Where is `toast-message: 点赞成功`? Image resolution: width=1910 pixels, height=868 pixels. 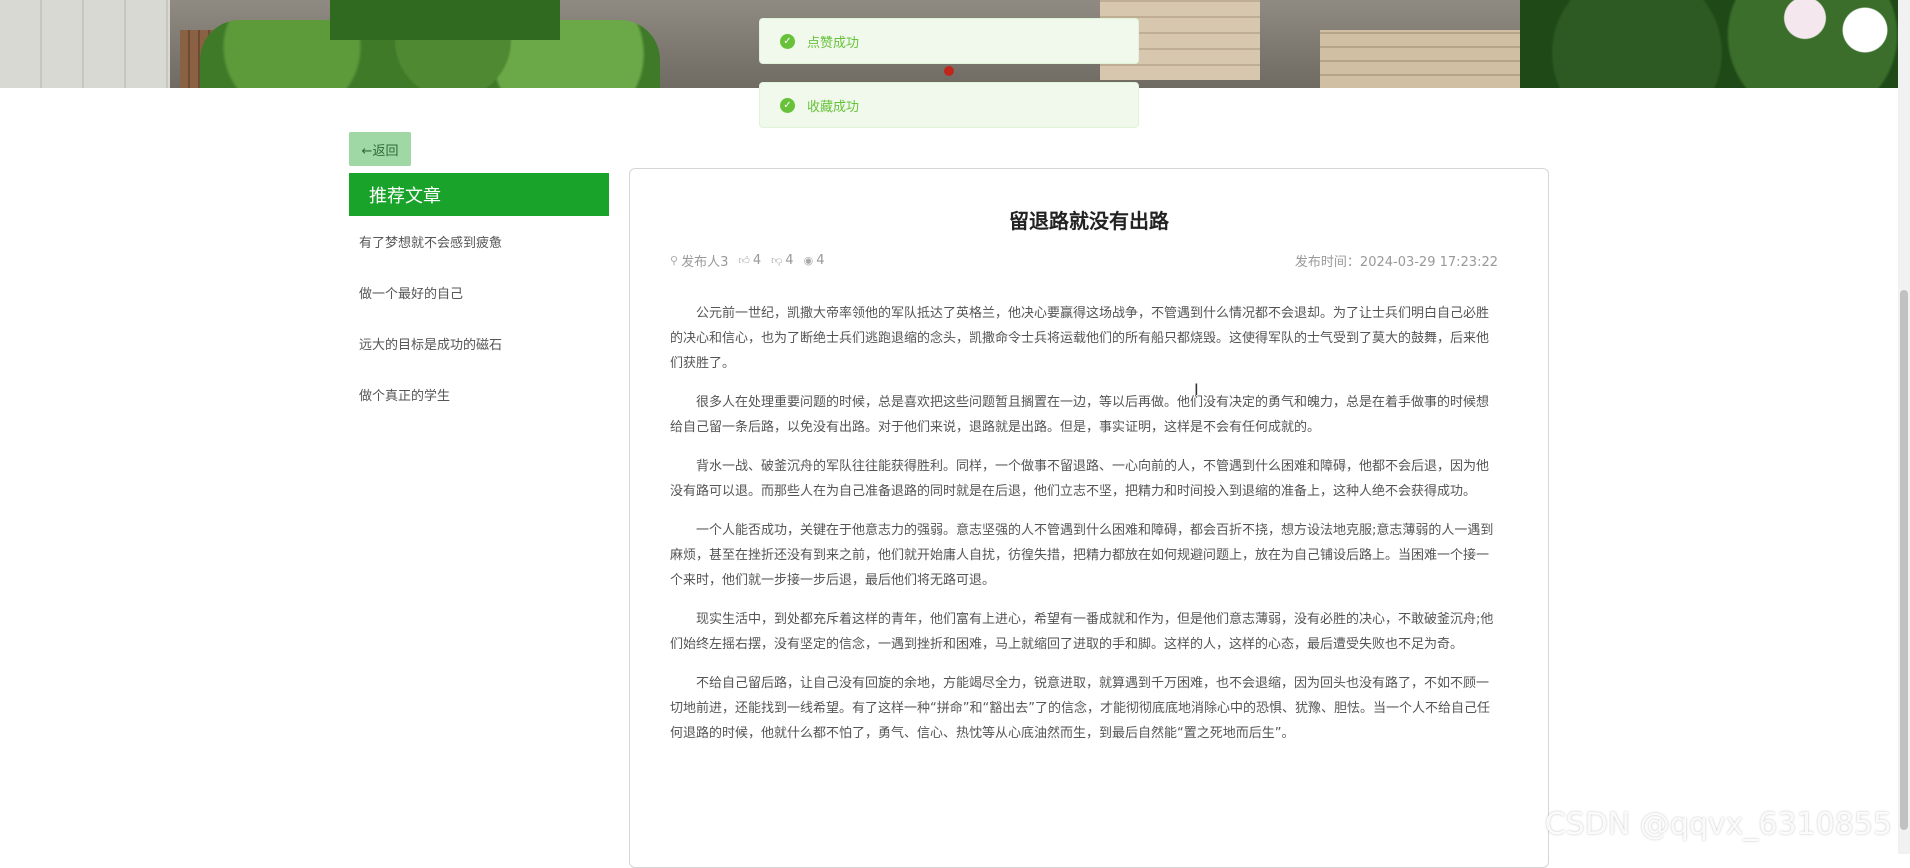
toast-message: 点赞成功 is located at coordinates (833, 41).